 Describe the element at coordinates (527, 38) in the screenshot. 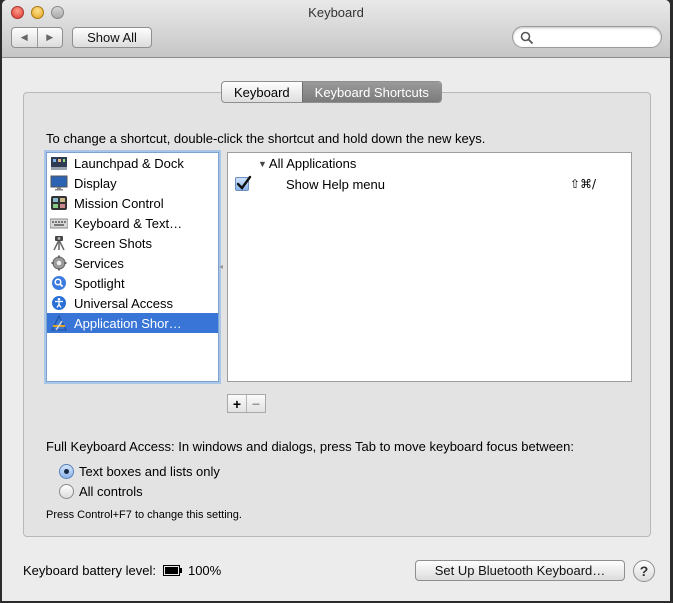

I see `search-icon` at that location.